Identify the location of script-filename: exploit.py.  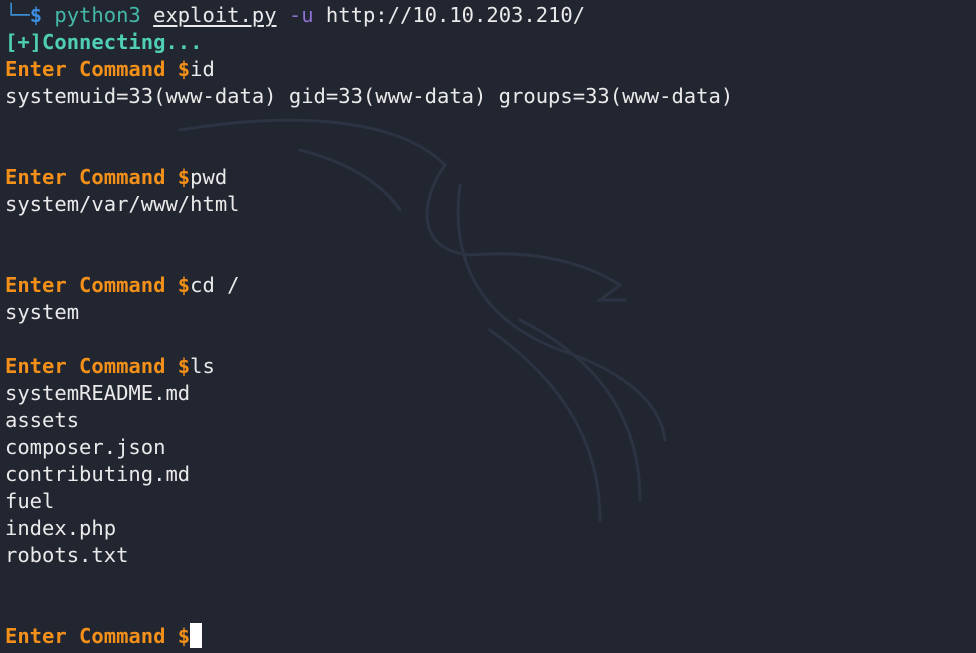
(215, 15).